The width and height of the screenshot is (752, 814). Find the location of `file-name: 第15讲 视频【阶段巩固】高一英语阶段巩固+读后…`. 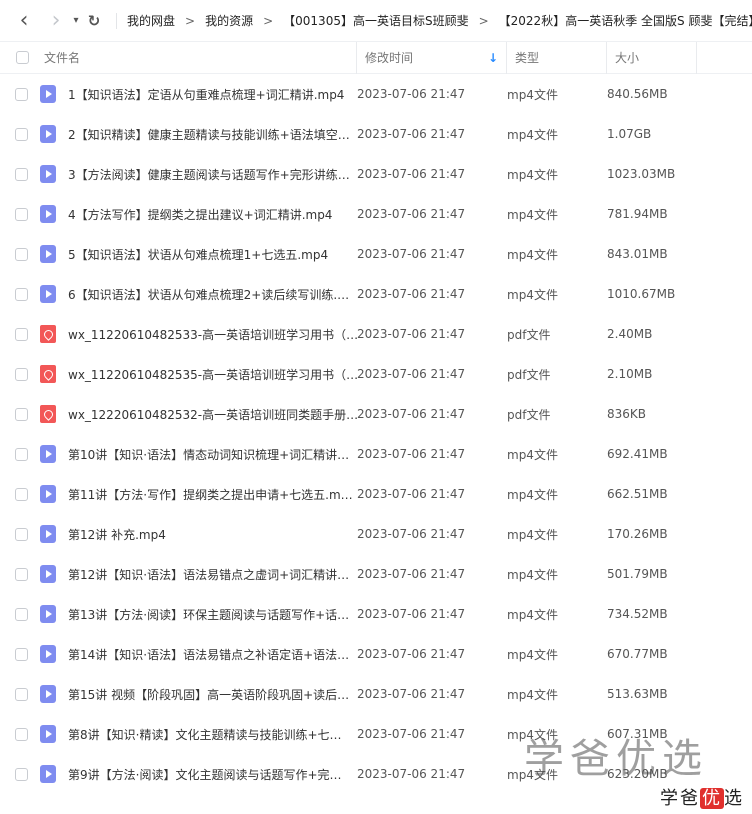

file-name: 第15讲 视频【阶段巩固】高一英语阶段巩固+读后… is located at coordinates (212, 694).